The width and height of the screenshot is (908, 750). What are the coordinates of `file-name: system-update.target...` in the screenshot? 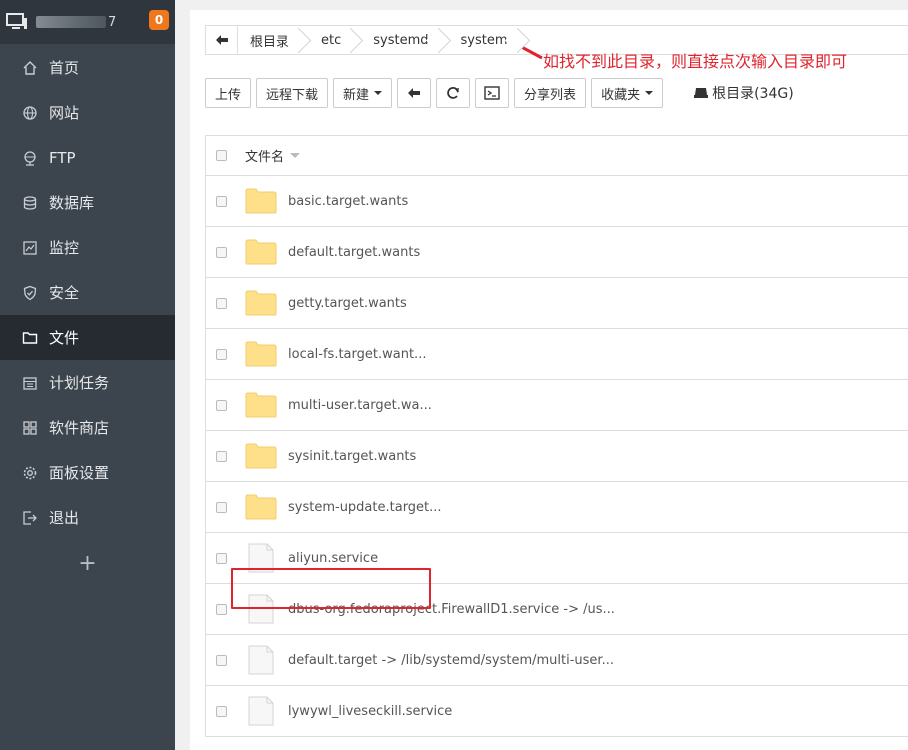 It's located at (365, 507).